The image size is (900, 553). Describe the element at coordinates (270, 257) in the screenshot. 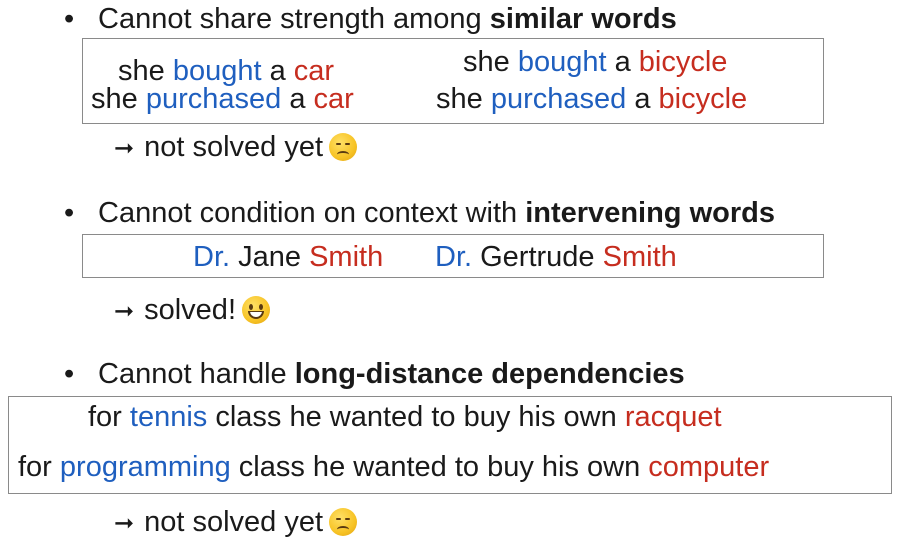

I see `word: Jane` at that location.